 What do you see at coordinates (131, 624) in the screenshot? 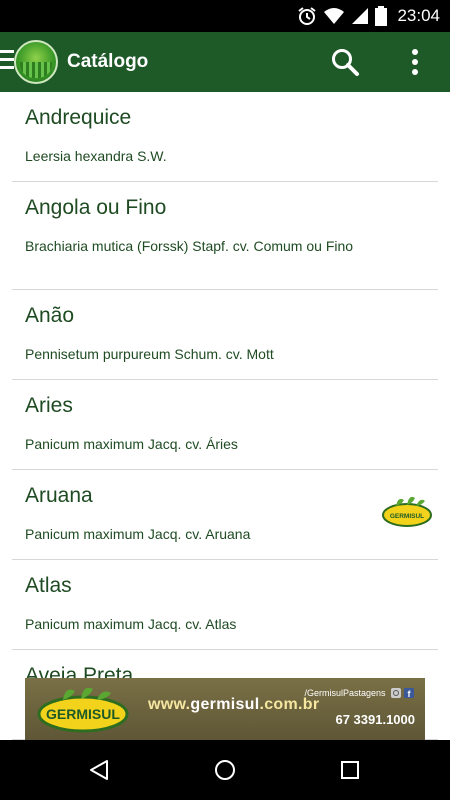
I see `item-scientific-name: Panicum maximum Jacq. cv. Atlas` at bounding box center [131, 624].